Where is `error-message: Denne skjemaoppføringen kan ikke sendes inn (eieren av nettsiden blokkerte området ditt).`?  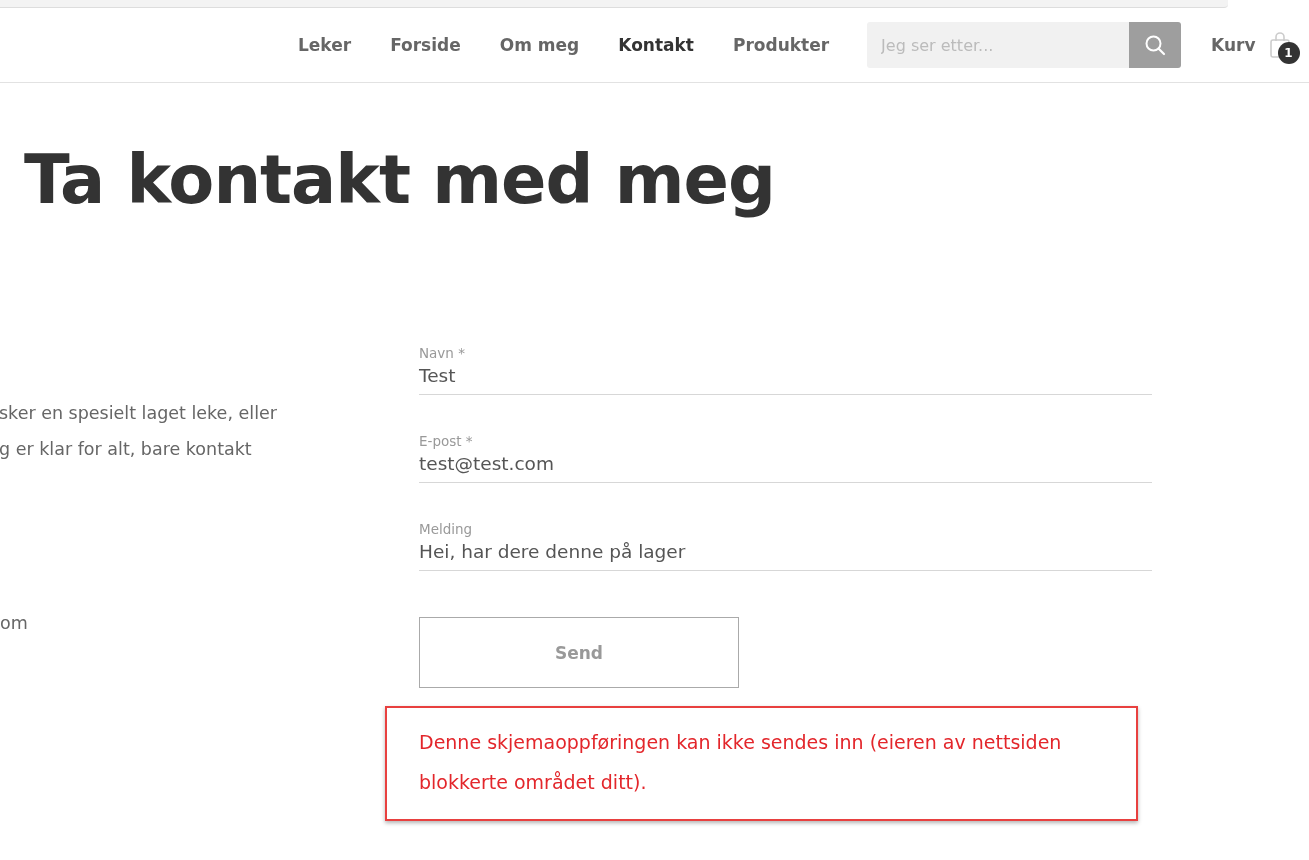 error-message: Denne skjemaoppføringen kan ikke sendes inn (eieren av nettsiden blokkerte området ditt). is located at coordinates (741, 762).